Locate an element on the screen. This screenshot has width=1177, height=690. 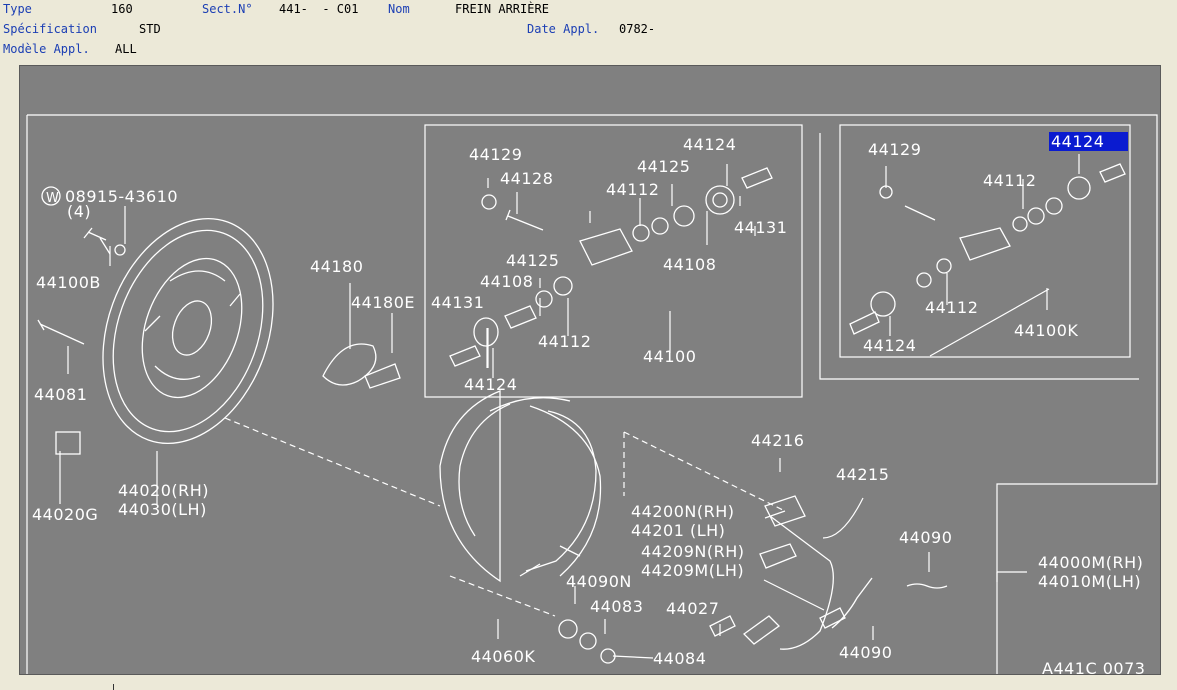
label-44124-kit-bottom: 44124 is located at coordinates (889, 345).